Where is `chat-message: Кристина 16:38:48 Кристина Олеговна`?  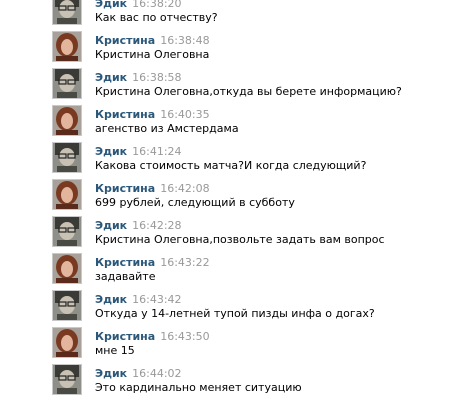 chat-message: Кристина 16:38:48 Кристина Олеговна is located at coordinates (247, 49).